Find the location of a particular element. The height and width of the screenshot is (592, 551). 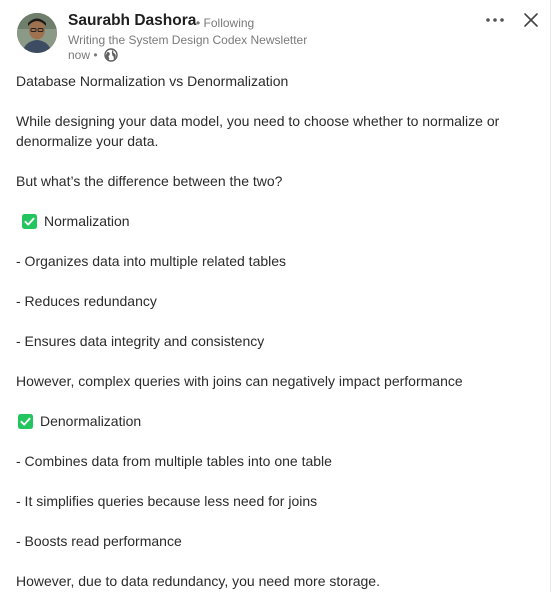

denormalization-heading: Denormalization is located at coordinates (91, 421).